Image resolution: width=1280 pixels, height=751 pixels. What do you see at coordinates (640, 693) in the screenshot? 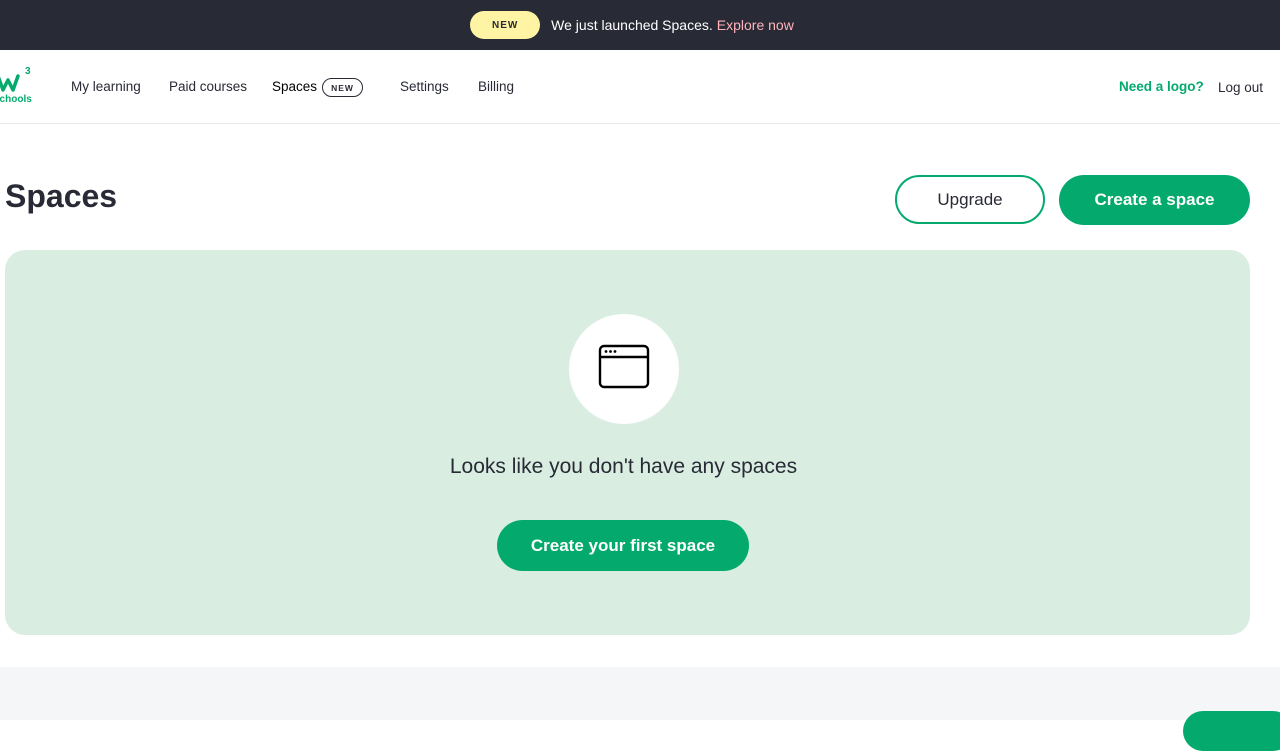
I see `footer-section` at bounding box center [640, 693].